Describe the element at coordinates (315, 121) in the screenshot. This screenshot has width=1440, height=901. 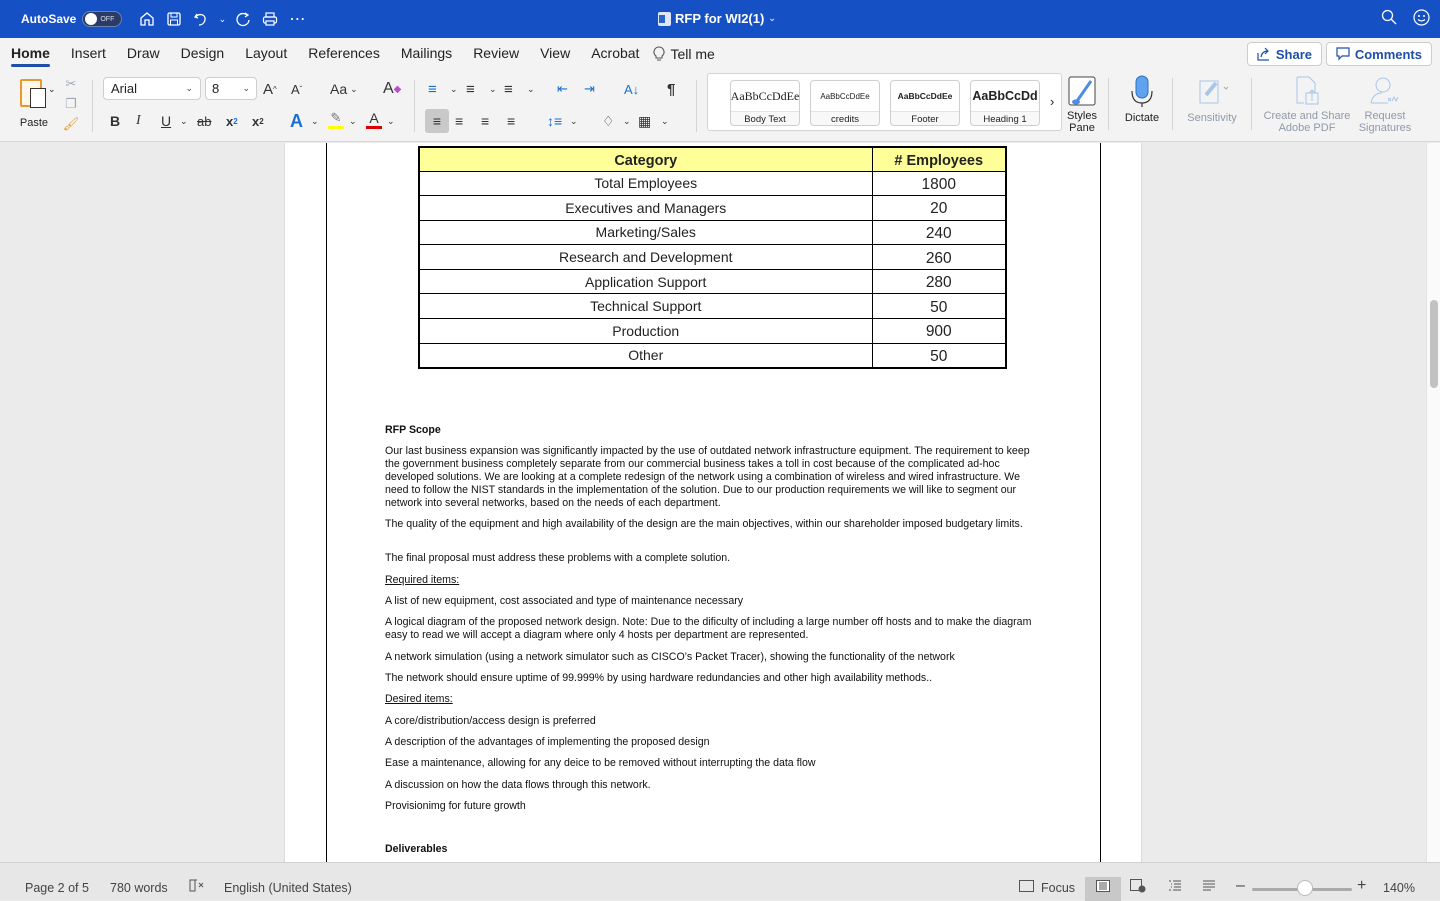
I see `text-effects-dropdown: ⌄` at that location.